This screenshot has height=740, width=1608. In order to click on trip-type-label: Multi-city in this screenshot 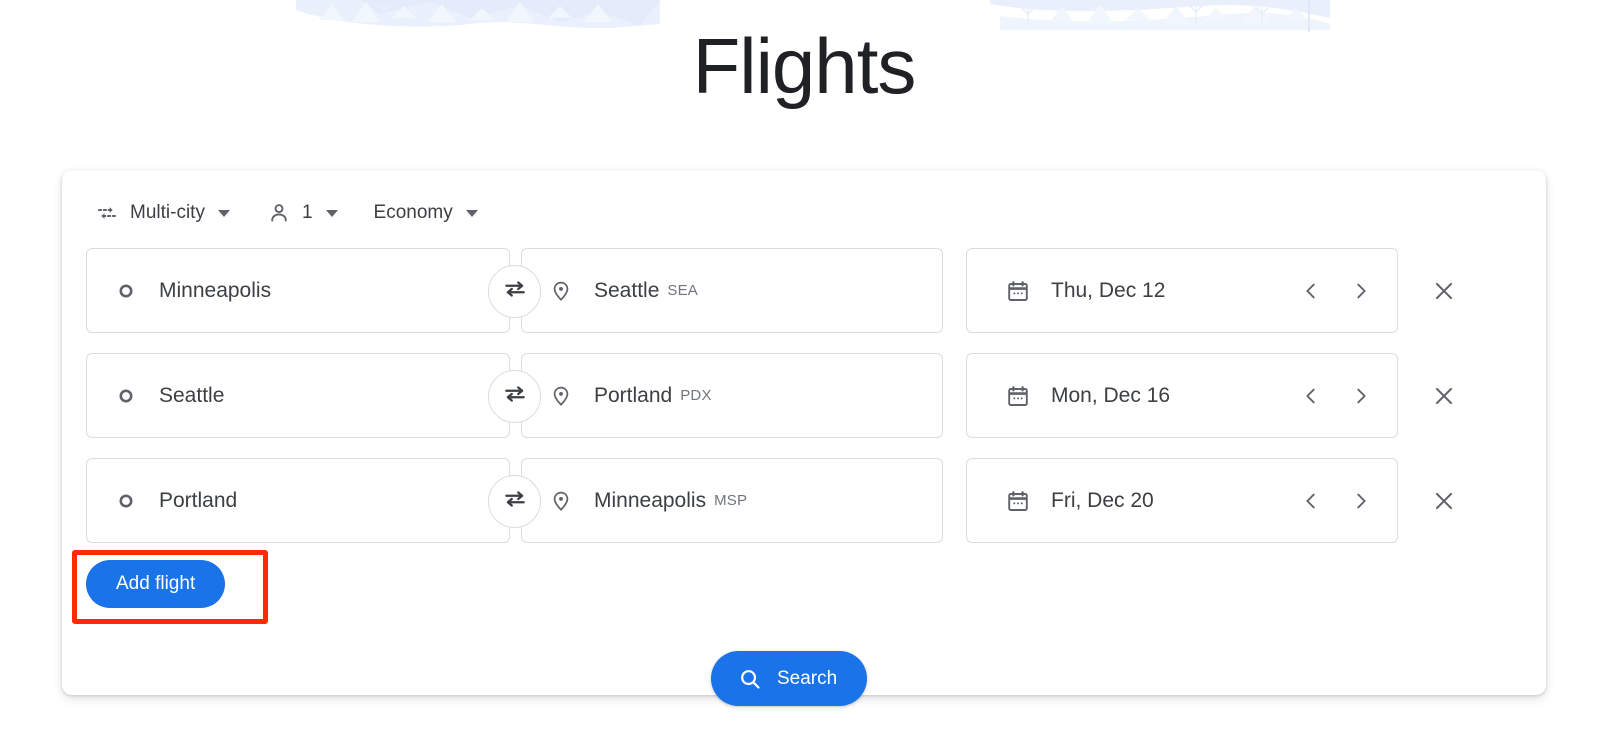, I will do `click(167, 212)`.